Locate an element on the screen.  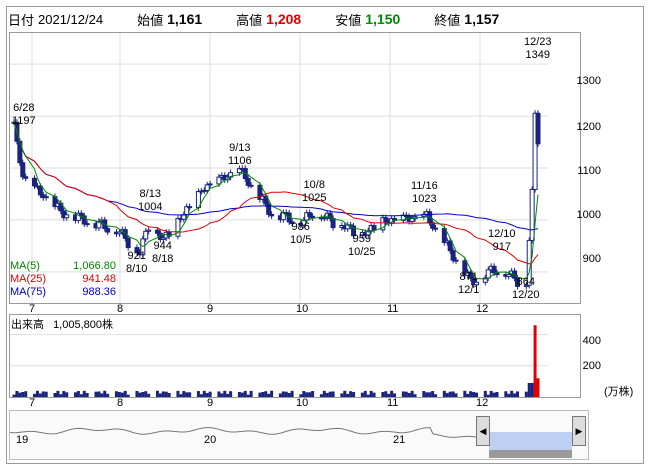
date-value: 2021/12/24 is located at coordinates (71, 19).